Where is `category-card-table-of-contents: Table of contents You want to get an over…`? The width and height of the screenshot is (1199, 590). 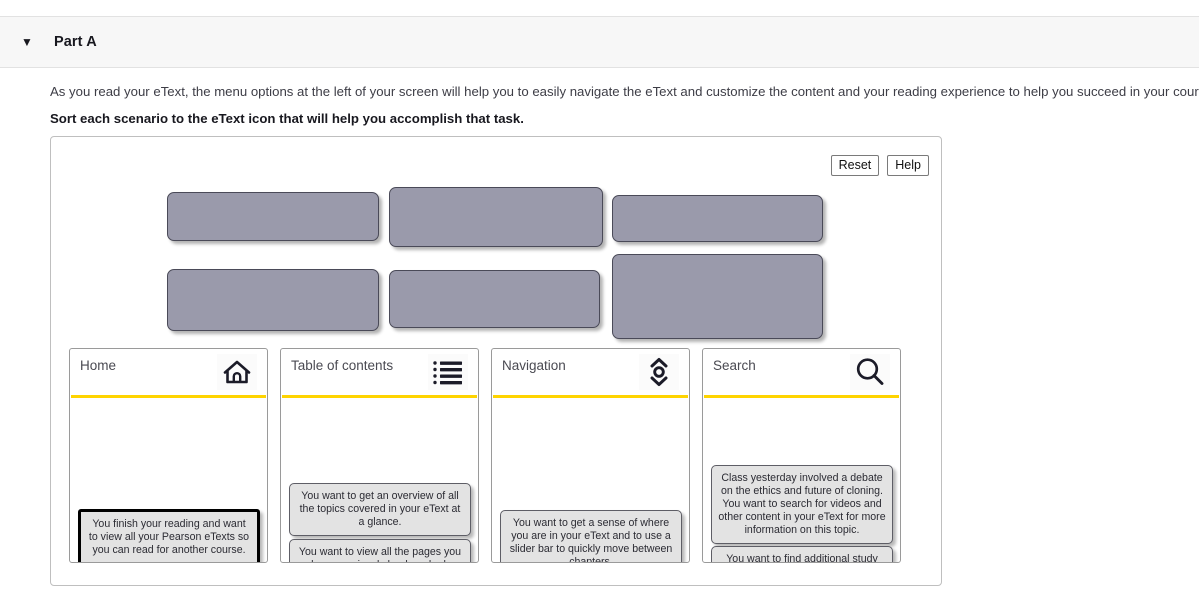 category-card-table-of-contents: Table of contents You want to get an over… is located at coordinates (379, 455).